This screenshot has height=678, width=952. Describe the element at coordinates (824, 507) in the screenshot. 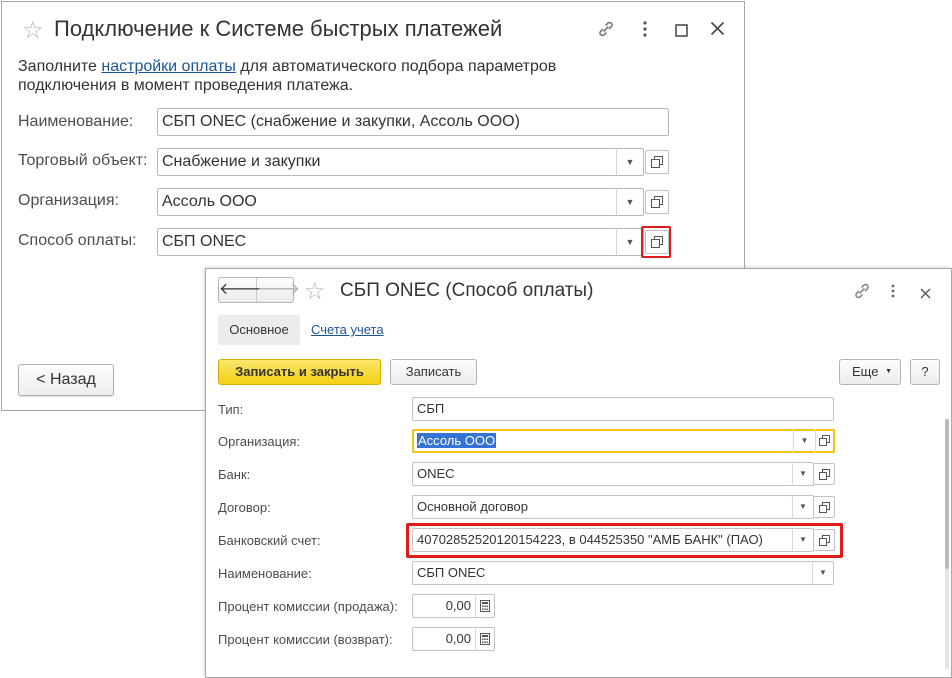

I see `contract-open-icon` at that location.